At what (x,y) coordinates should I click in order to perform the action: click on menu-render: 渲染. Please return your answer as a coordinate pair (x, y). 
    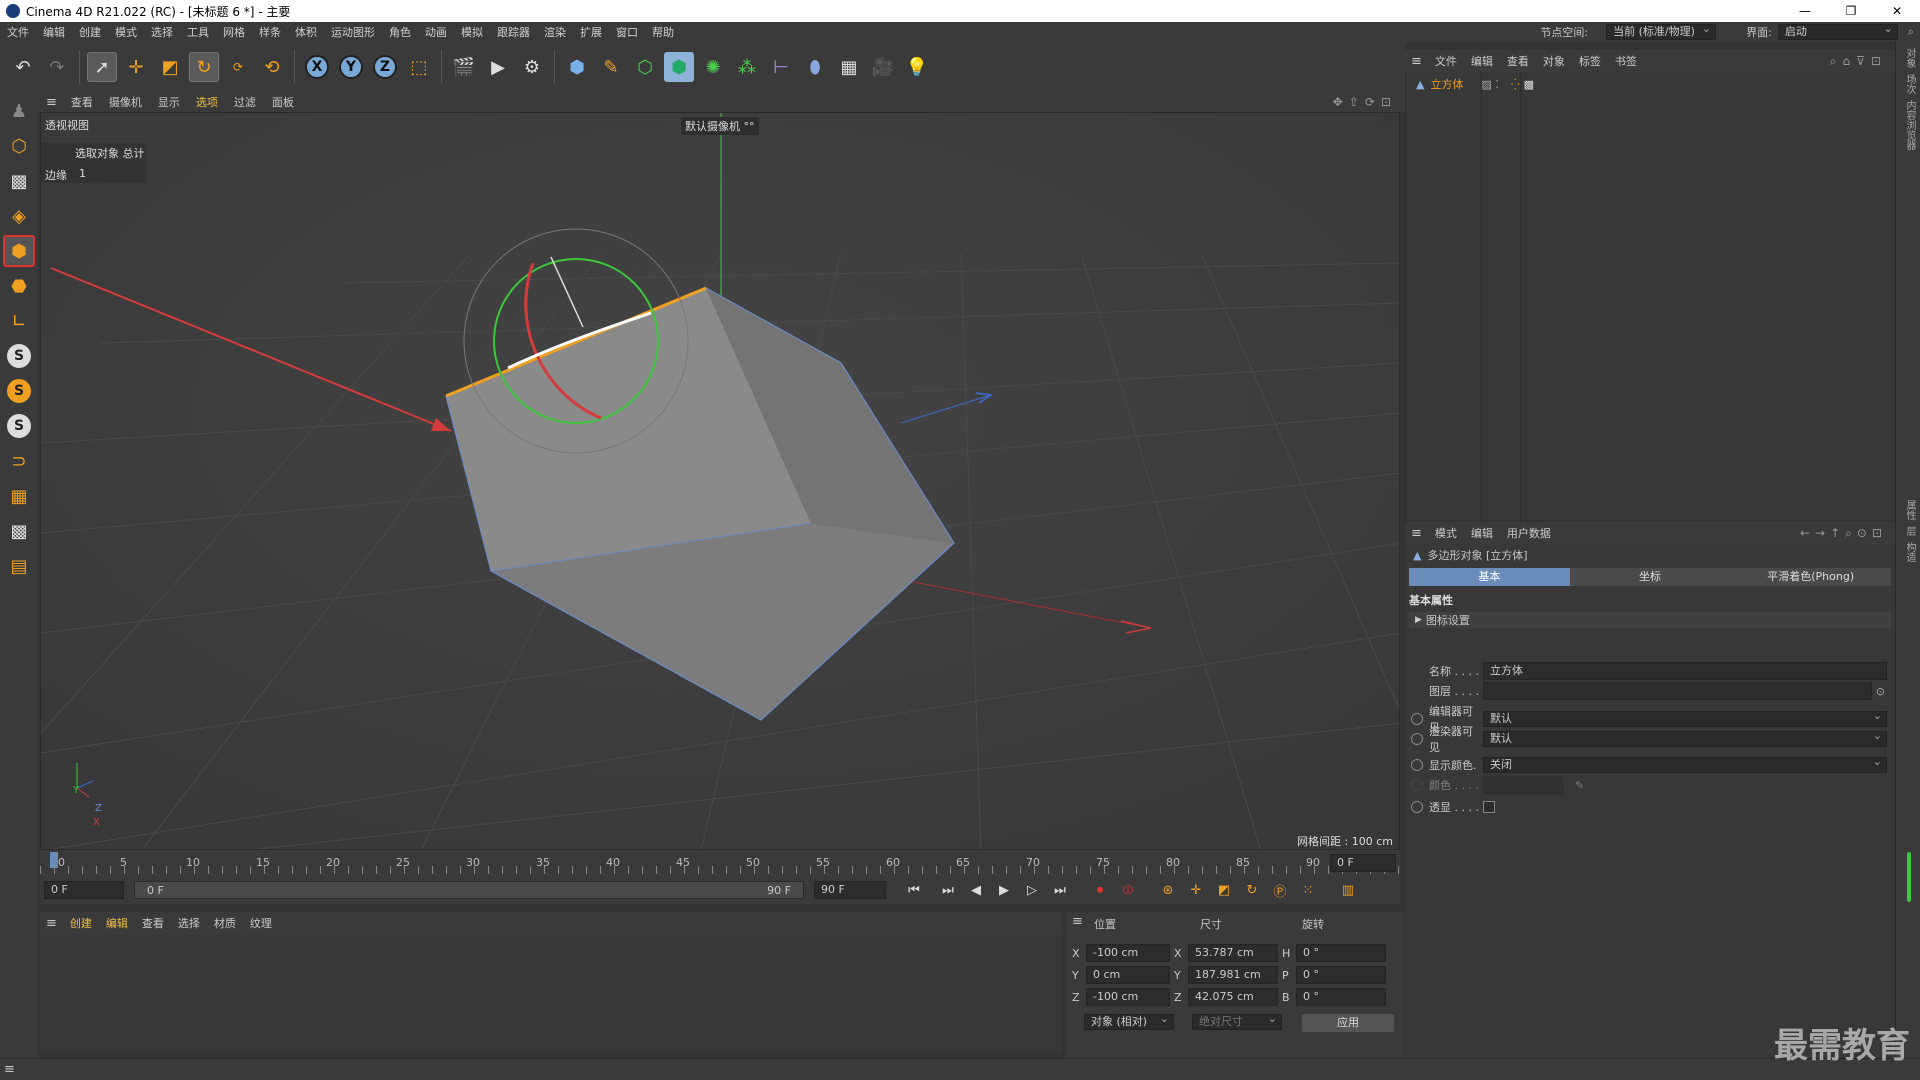
    Looking at the image, I should click on (555, 32).